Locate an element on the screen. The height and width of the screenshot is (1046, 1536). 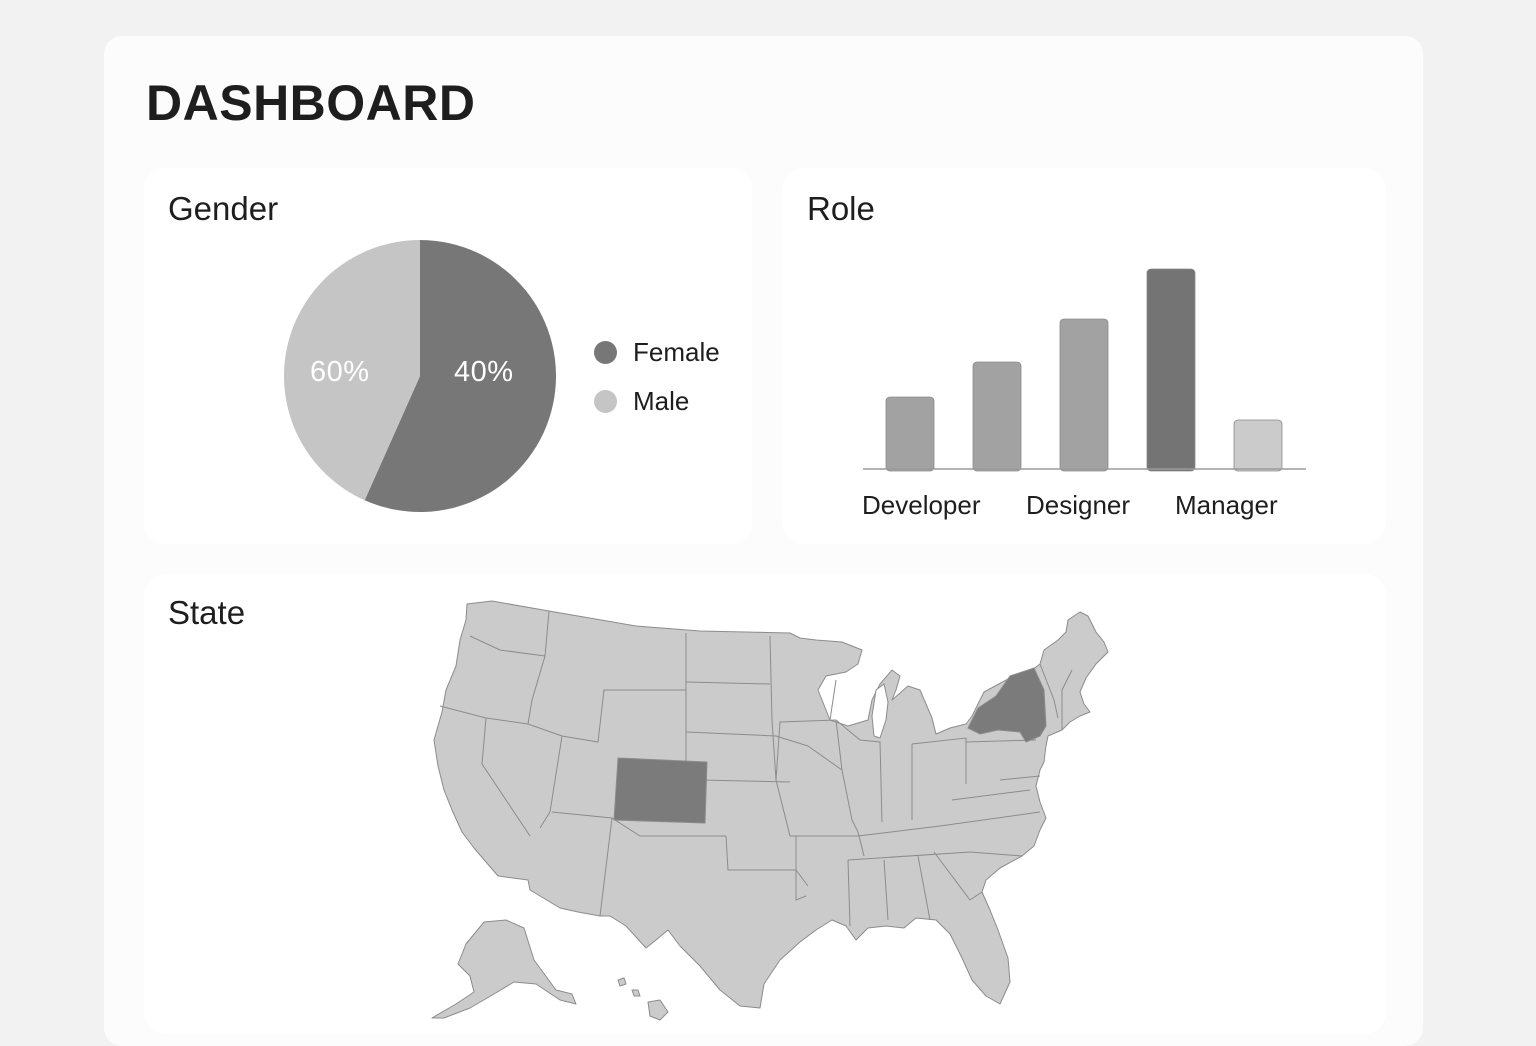
gender-card: Gender 60% 40% Female Male is located at coordinates (448, 356).